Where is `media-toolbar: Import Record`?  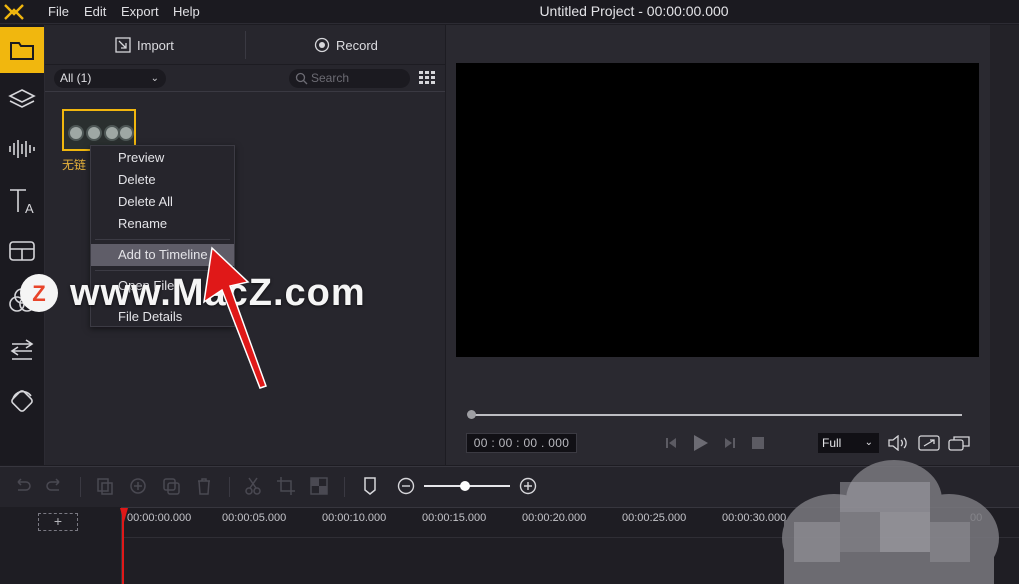
media-toolbar: Import Record is located at coordinates (245, 45).